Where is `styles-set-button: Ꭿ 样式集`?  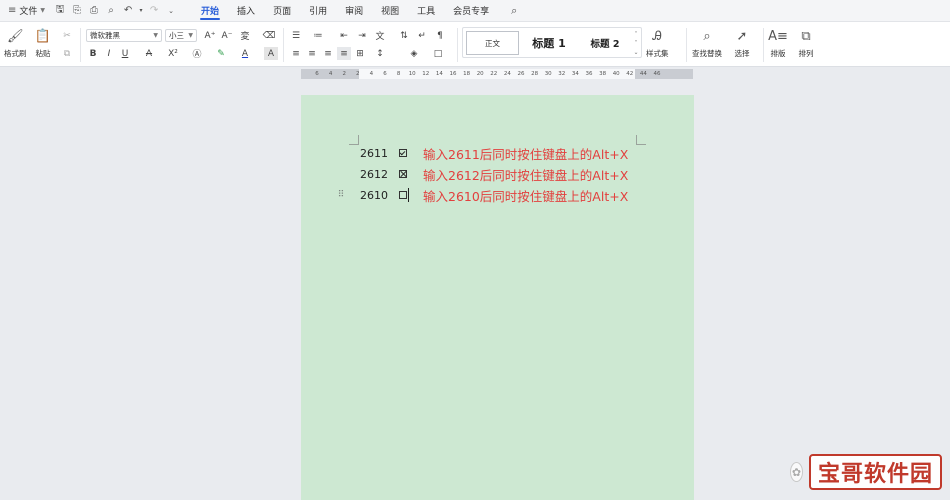
styles-set-button: Ꭿ 样式集 is located at coordinates (657, 43).